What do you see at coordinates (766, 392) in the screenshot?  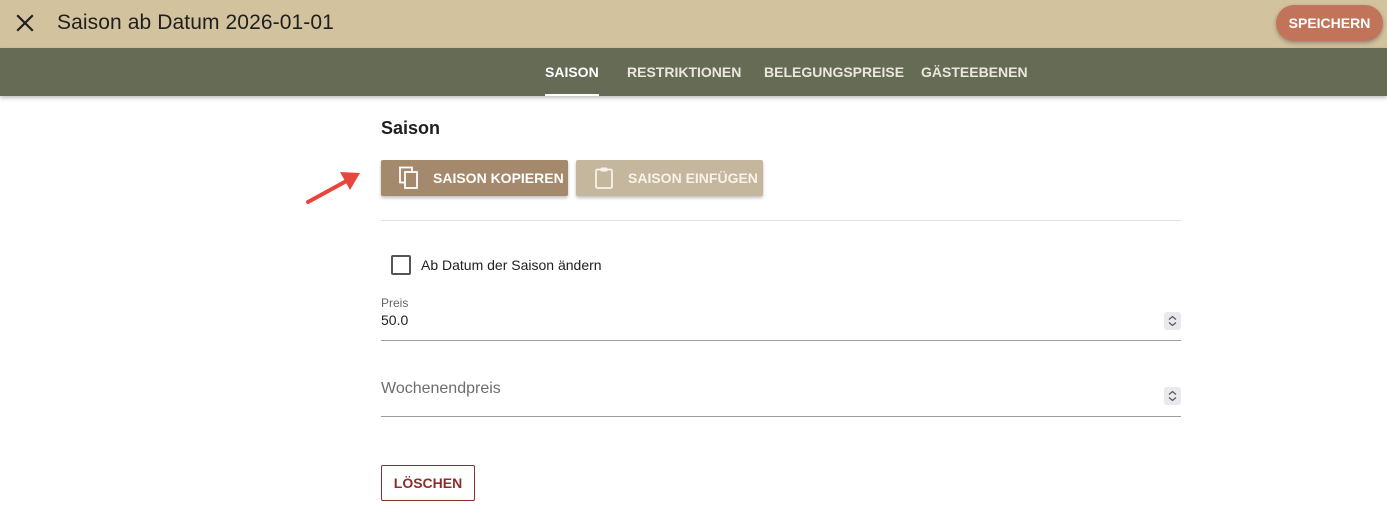 I see `weekend-price-input` at bounding box center [766, 392].